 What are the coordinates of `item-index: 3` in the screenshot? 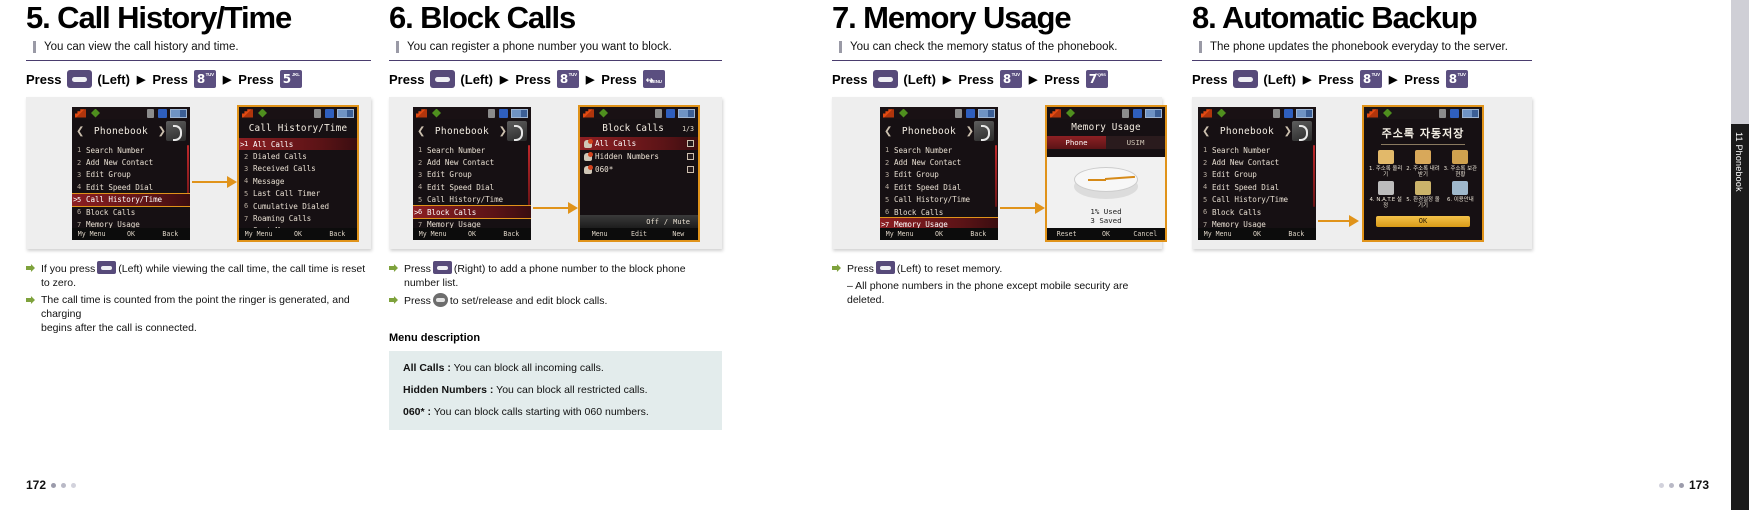 It's located at (246, 168).